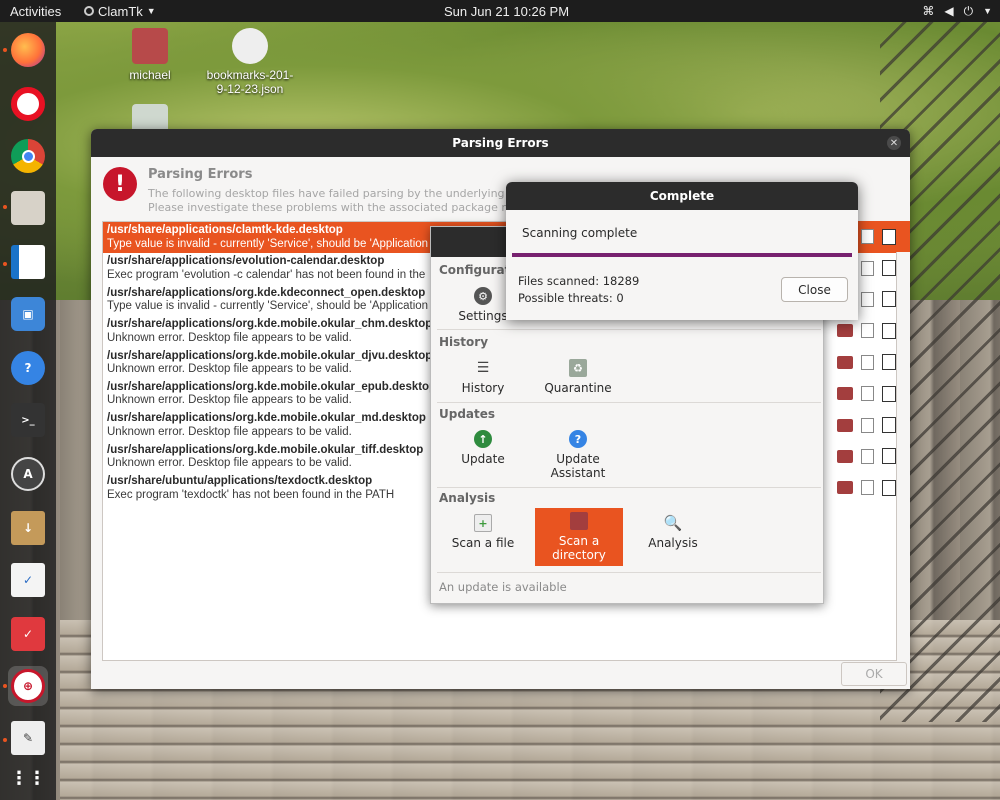 Image resolution: width=1000 pixels, height=800 pixels. I want to click on home-folder-icon: michael, so click(150, 55).